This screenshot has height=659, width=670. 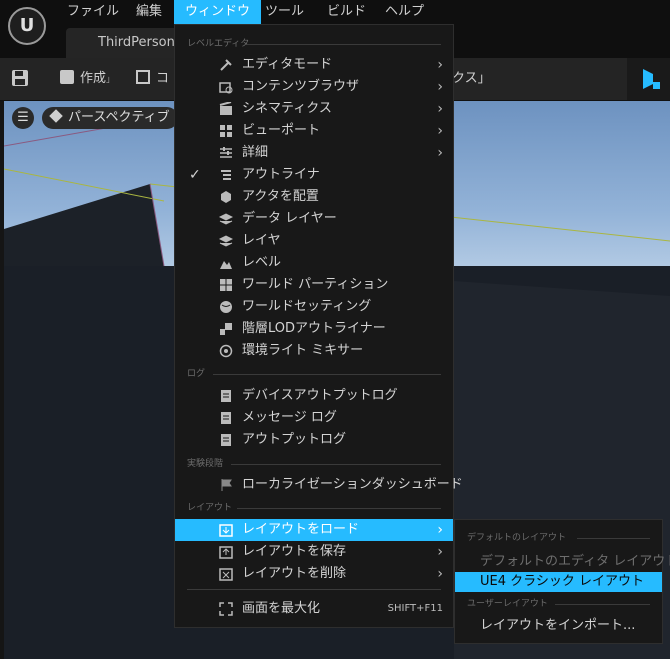 I want to click on menu-item-label: アクタを配置, so click(x=280, y=196).